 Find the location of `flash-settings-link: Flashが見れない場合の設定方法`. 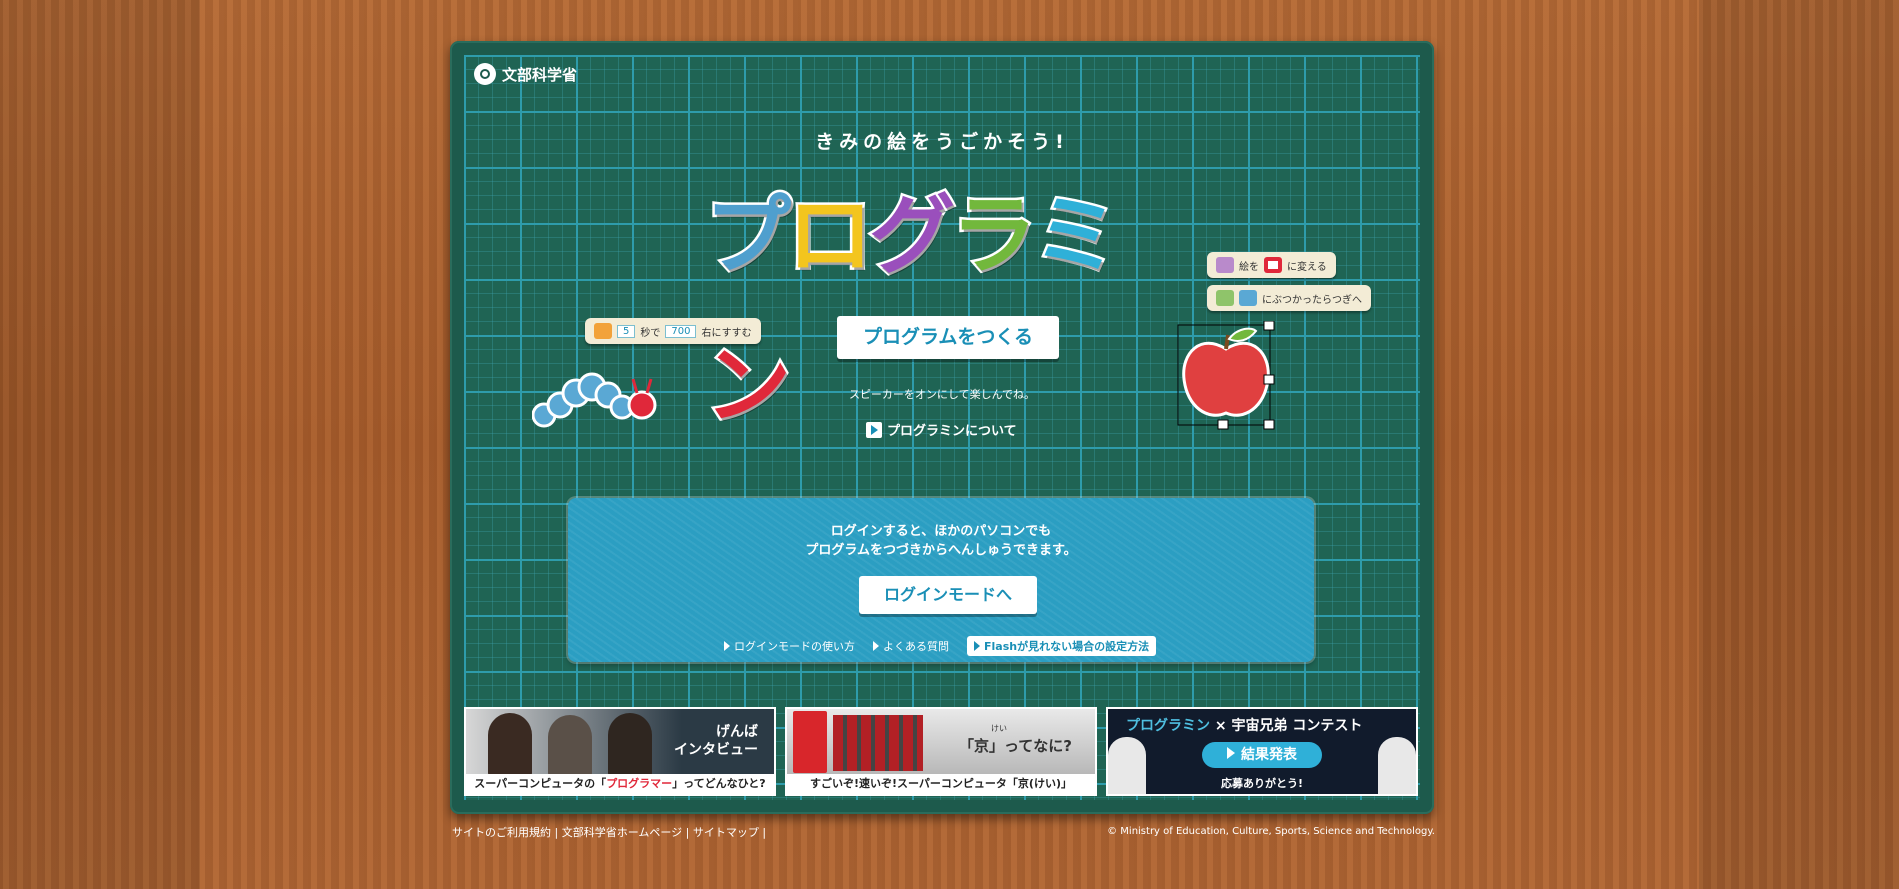

flash-settings-link: Flashが見れない場合の設定方法 is located at coordinates (1062, 646).